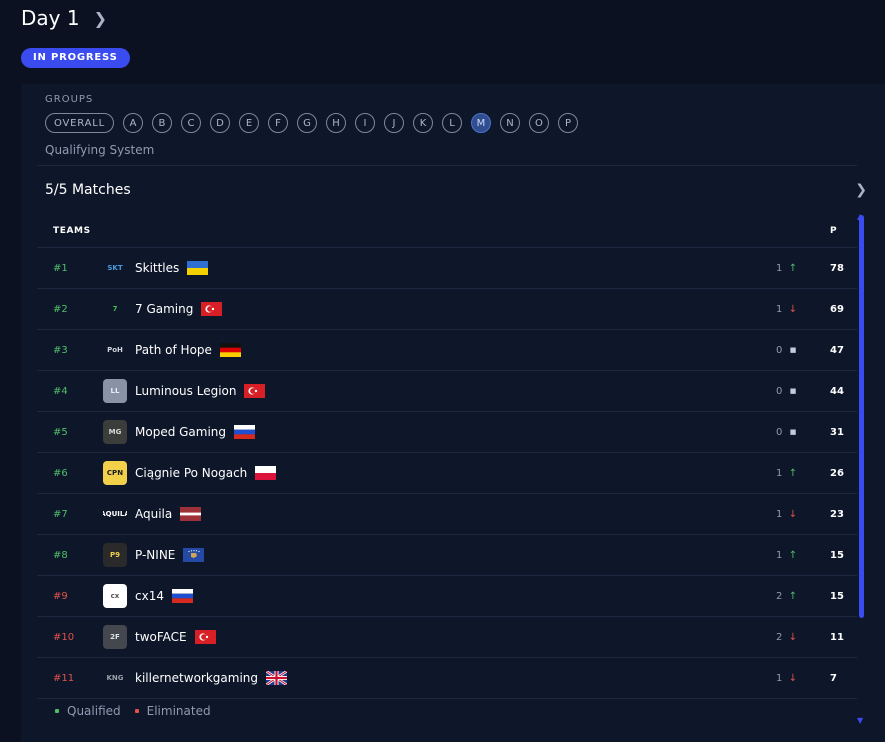 The width and height of the screenshot is (885, 742). I want to click on team-logo-icon: CPN, so click(115, 473).